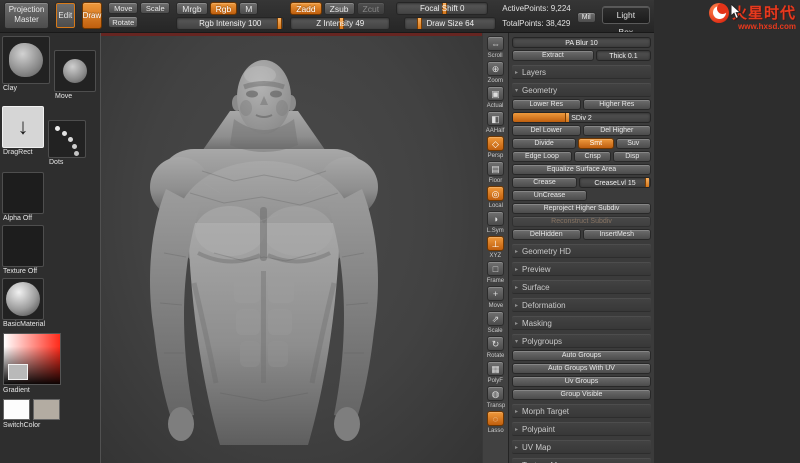 The width and height of the screenshot is (800, 463). What do you see at coordinates (581, 460) in the screenshot?
I see `section-header-texture-map: ▸ Texture Map` at bounding box center [581, 460].